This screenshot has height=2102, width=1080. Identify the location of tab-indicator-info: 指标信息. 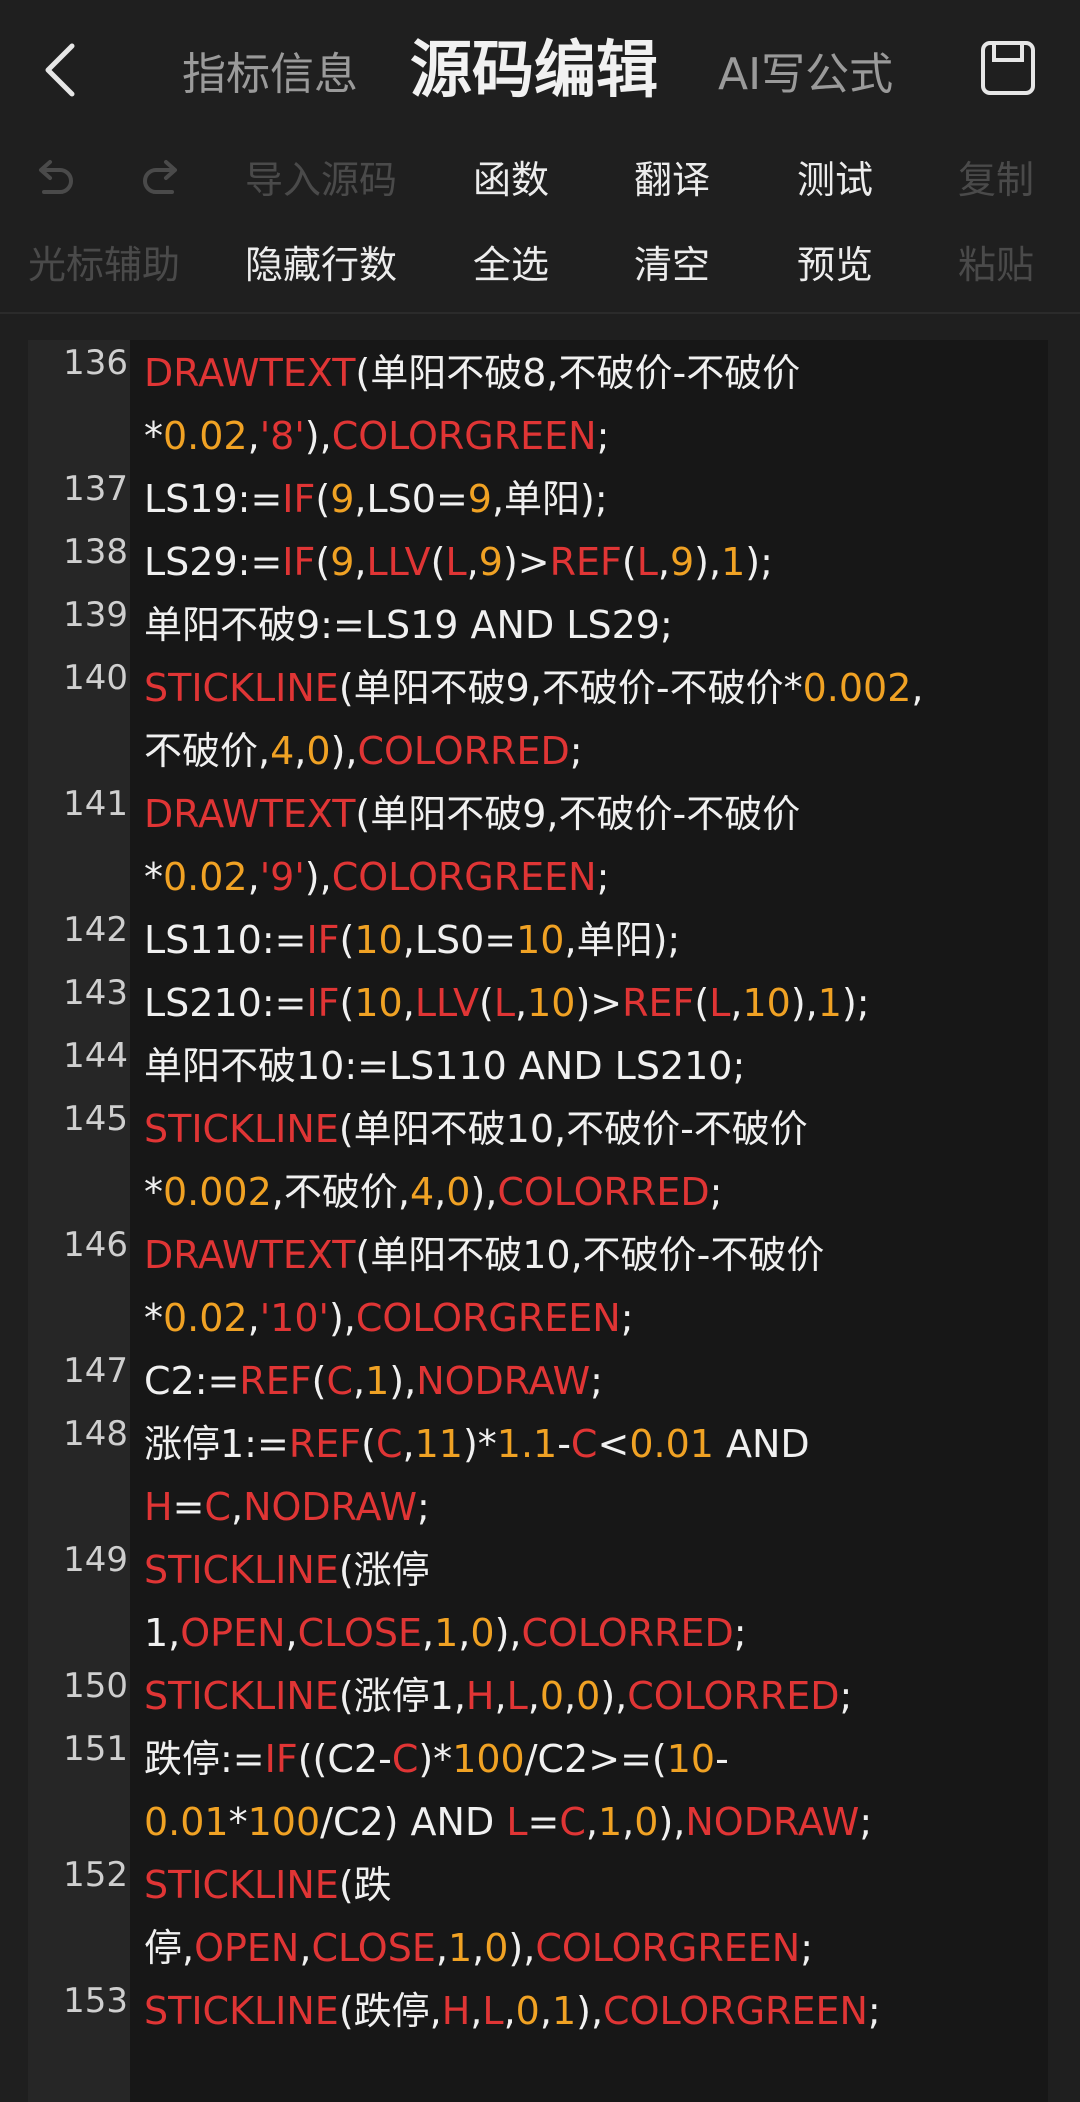
(270, 75).